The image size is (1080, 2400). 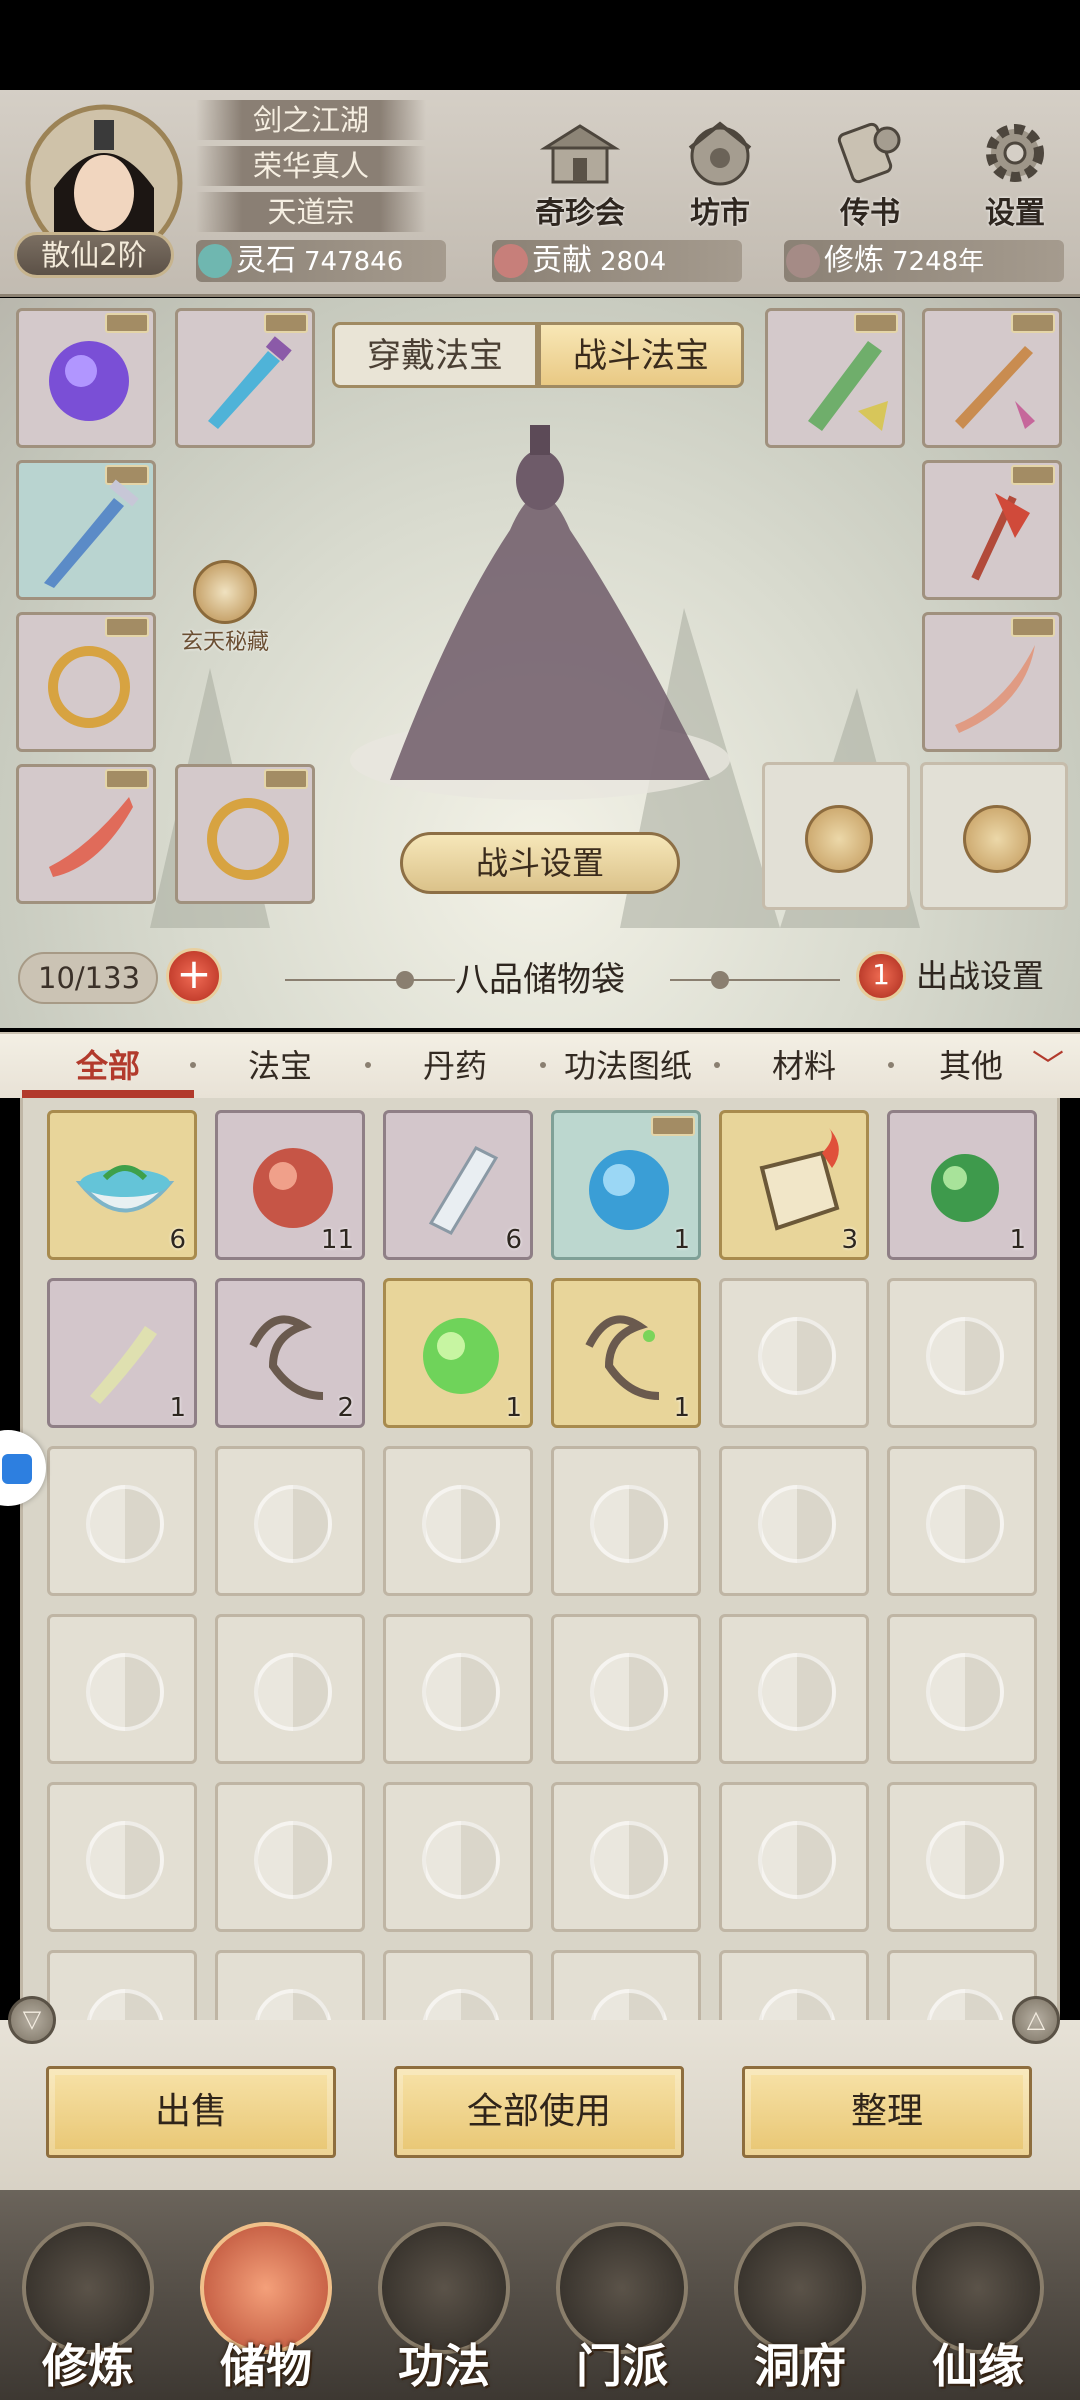 What do you see at coordinates (455, 1066) in the screenshot?
I see `tab-pills: 丹药` at bounding box center [455, 1066].